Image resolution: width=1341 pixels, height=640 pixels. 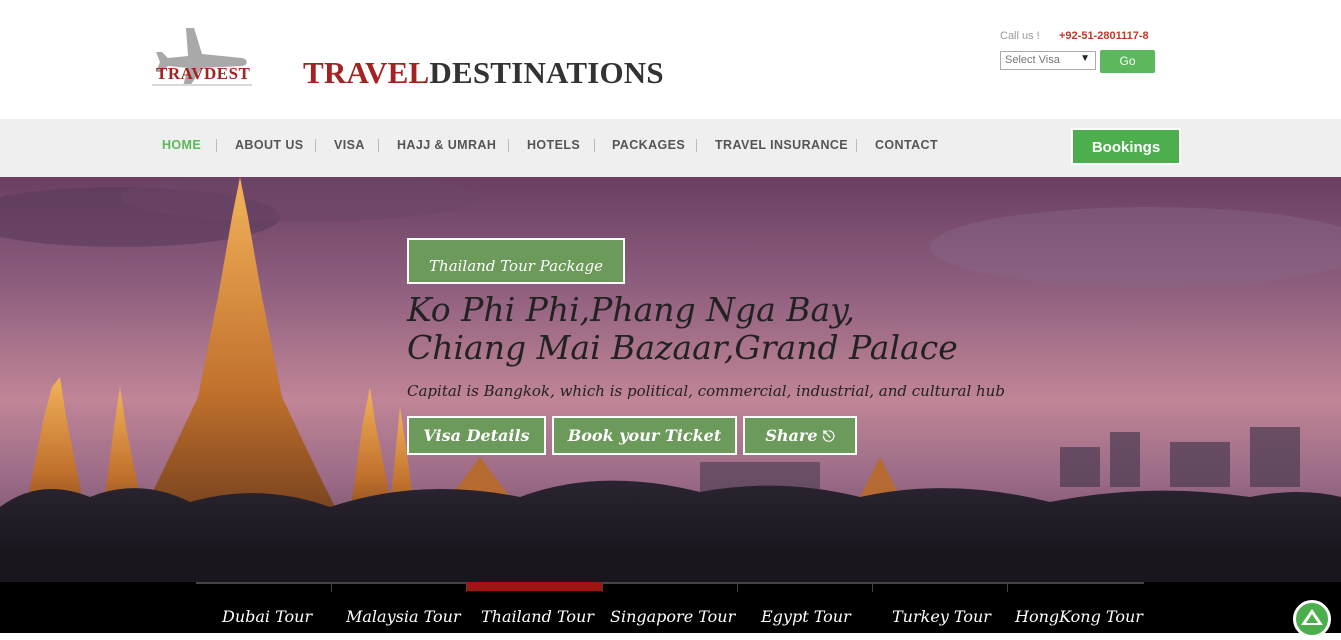 I want to click on nav-item-visa: VISA, so click(x=349, y=145).